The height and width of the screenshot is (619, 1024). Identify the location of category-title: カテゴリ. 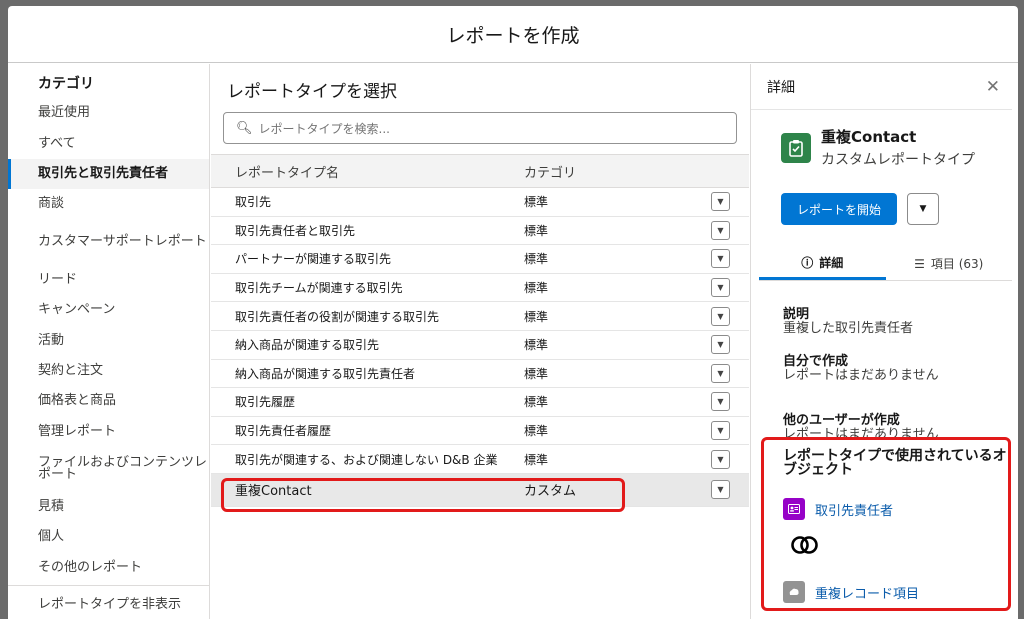
(66, 84).